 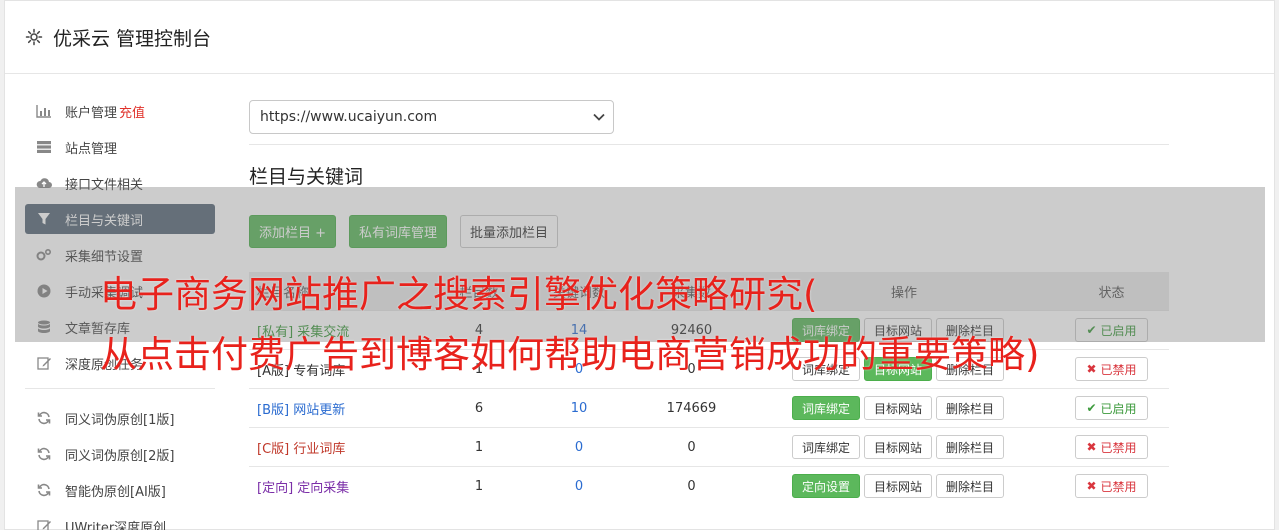 What do you see at coordinates (599, 117) in the screenshot?
I see `chevron-down-icon` at bounding box center [599, 117].